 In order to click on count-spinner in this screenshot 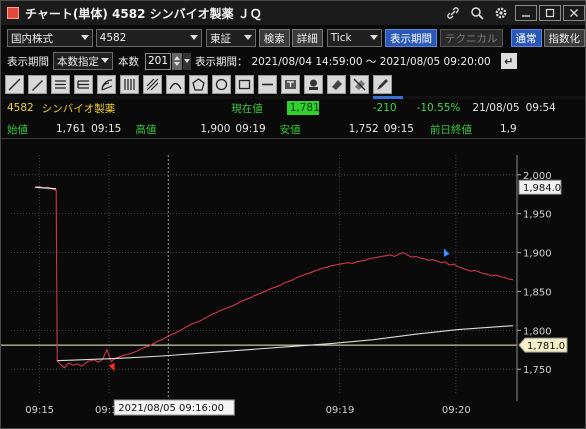, I will do `click(177, 61)`.